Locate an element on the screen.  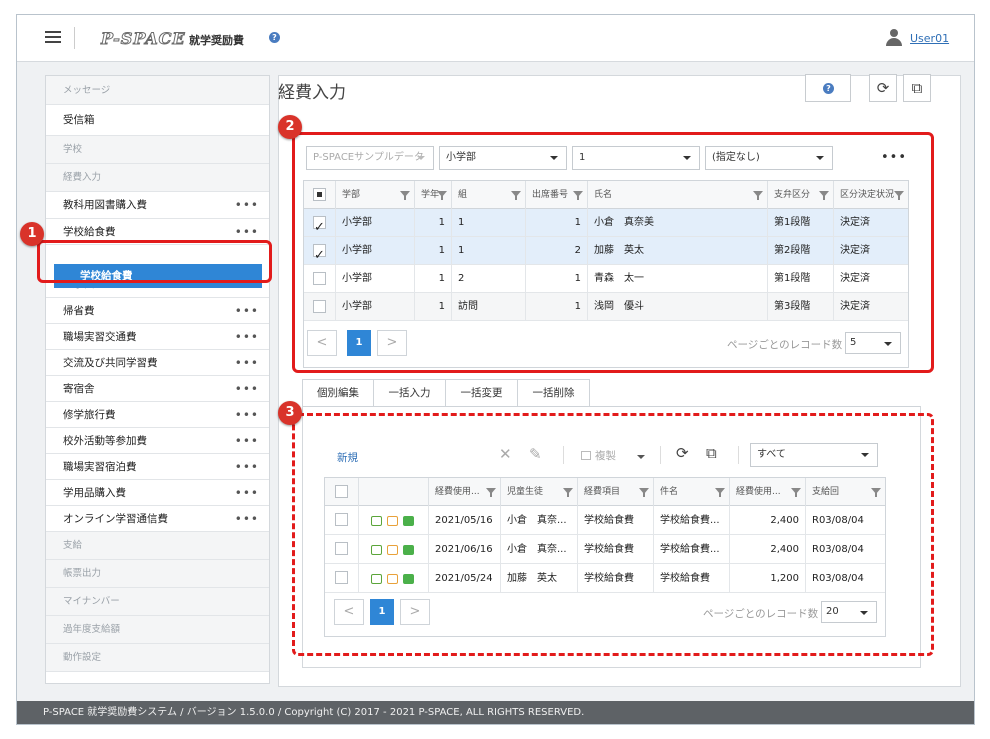
sidebar-item: 修学旅行費 ••• is located at coordinates (157, 415).